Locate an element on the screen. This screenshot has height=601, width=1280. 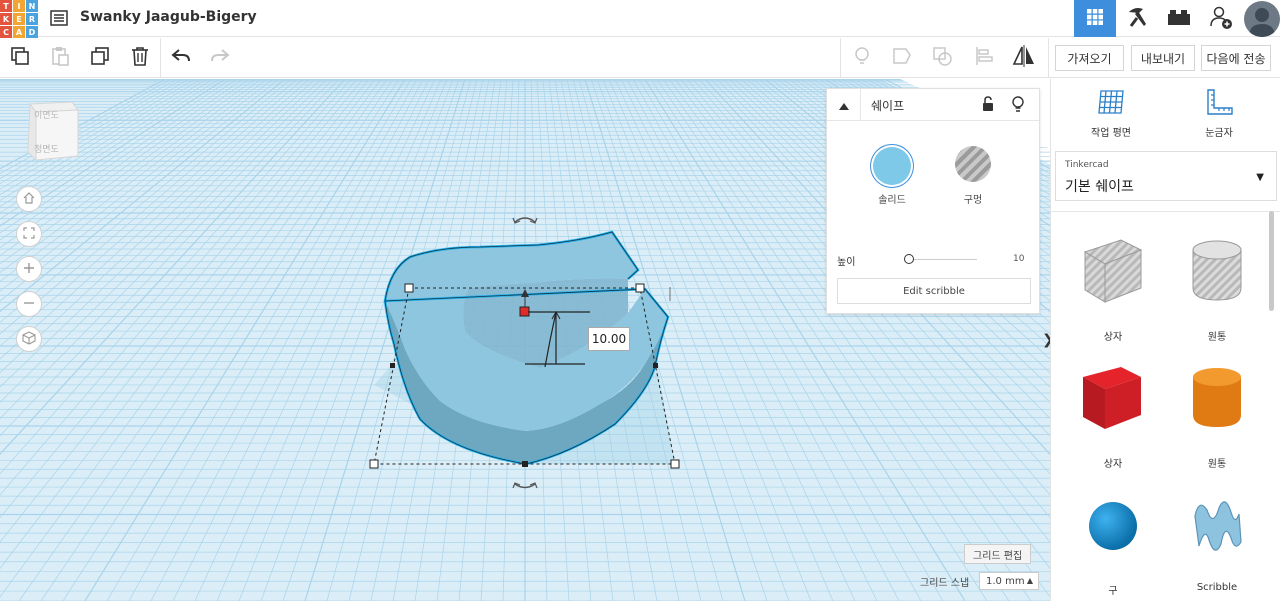
logo-letter: R is located at coordinates (32, 19).